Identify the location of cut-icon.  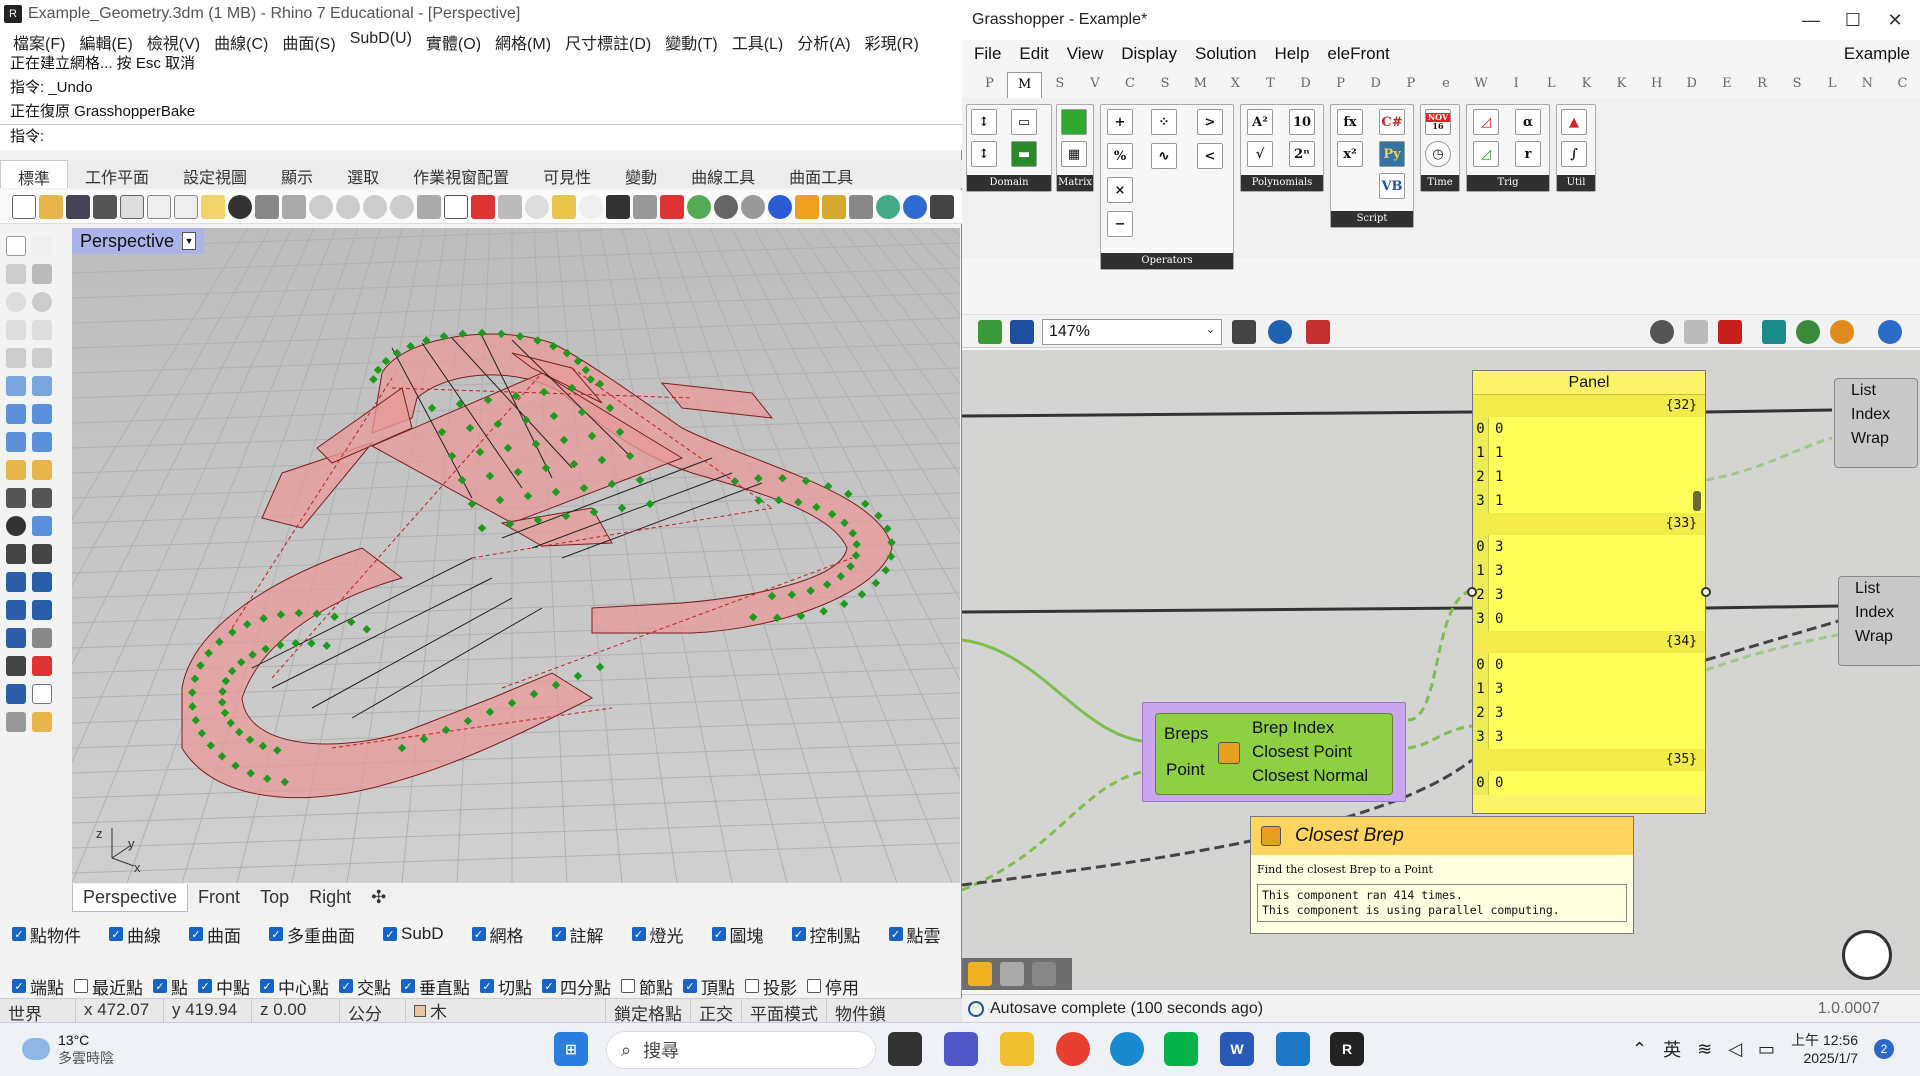
(159, 206).